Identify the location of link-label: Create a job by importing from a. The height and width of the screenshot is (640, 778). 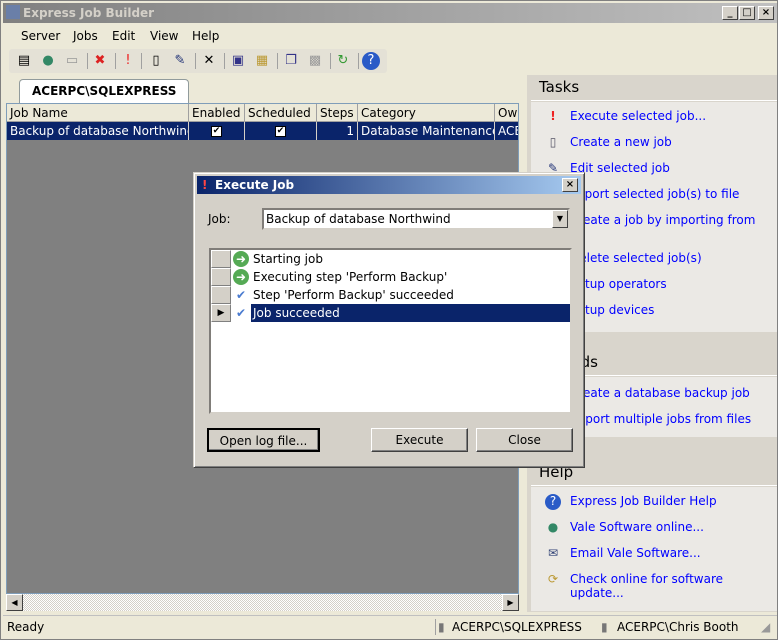
(663, 227).